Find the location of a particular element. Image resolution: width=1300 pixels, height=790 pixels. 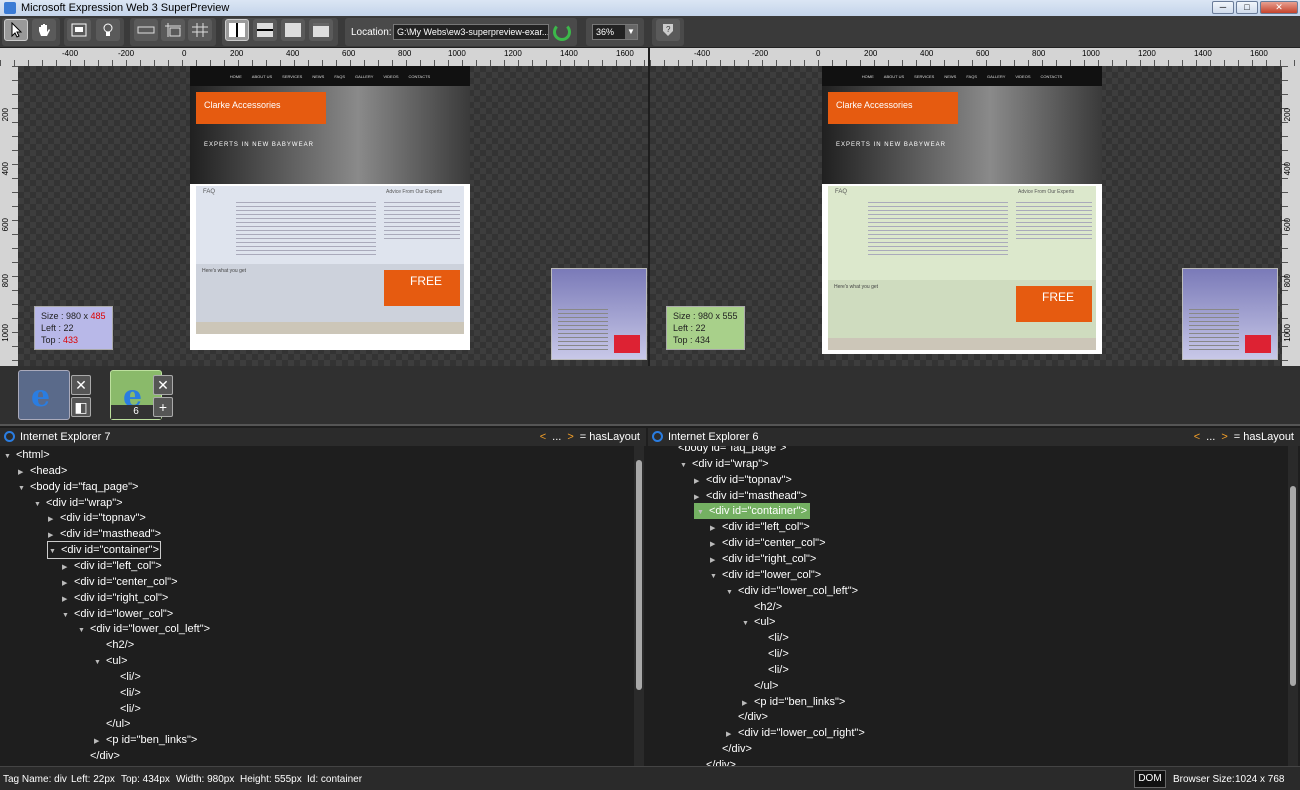

select-pointer-icon is located at coordinates (16, 30).